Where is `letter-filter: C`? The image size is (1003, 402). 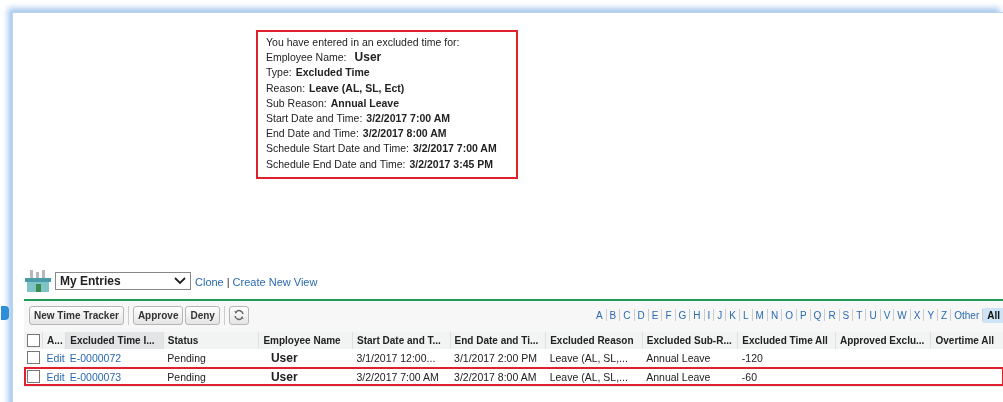
letter-filter: C is located at coordinates (627, 315).